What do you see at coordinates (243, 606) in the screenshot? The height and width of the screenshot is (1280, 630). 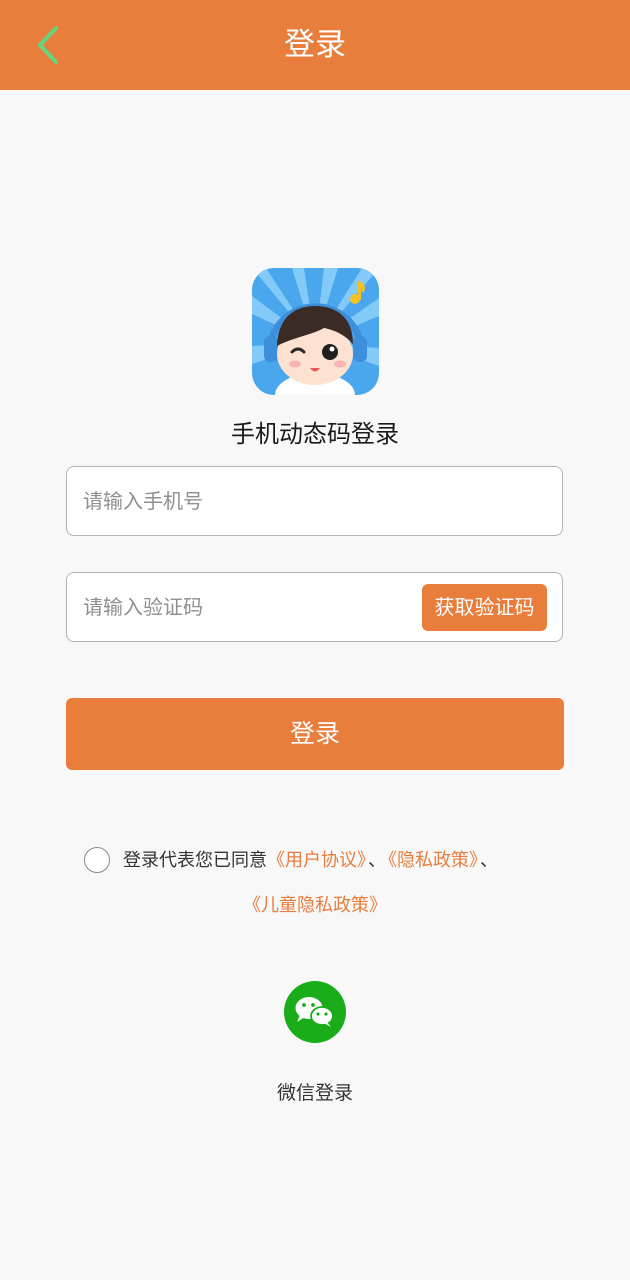 I see `verification-code-input` at bounding box center [243, 606].